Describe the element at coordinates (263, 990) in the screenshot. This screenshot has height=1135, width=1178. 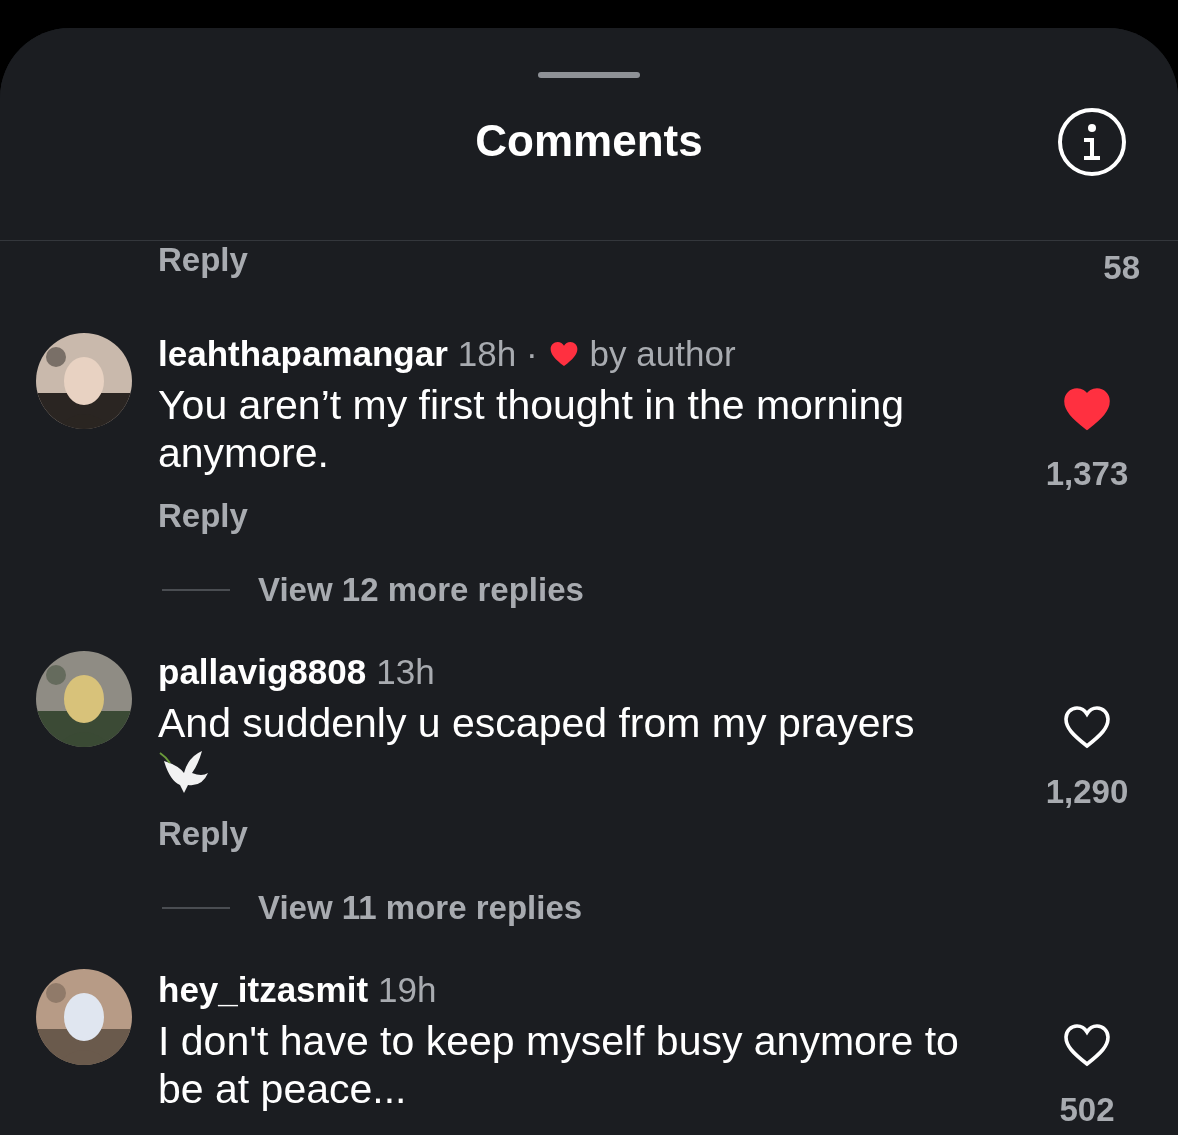
I see `username: hey_itzasmit` at that location.